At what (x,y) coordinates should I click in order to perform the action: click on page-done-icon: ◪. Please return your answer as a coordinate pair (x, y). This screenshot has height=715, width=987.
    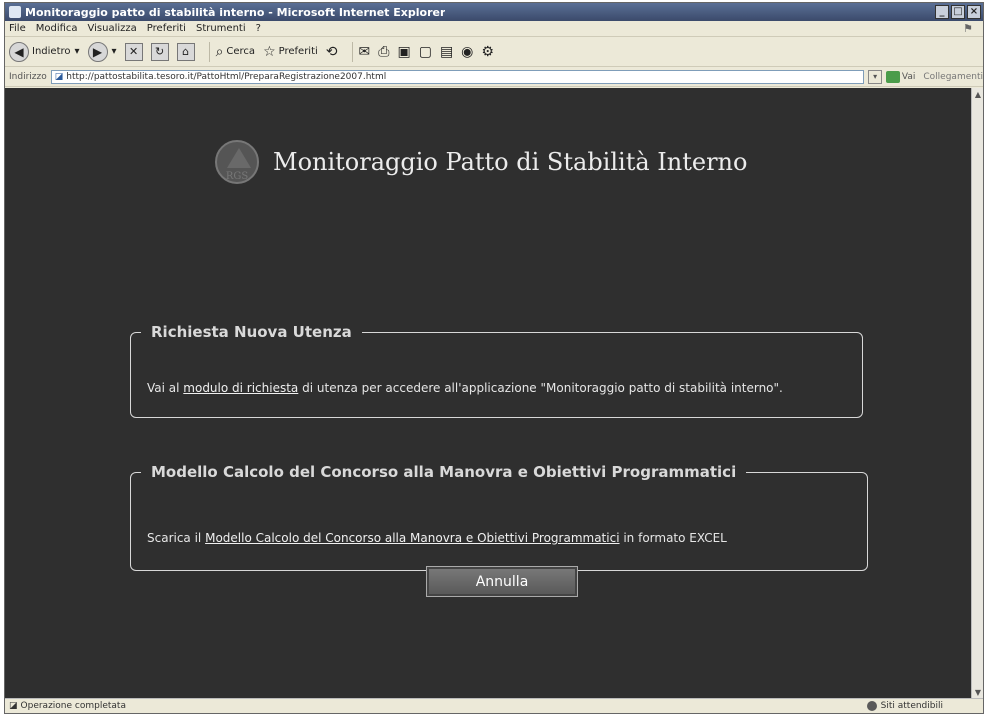
    Looking at the image, I should click on (13, 706).